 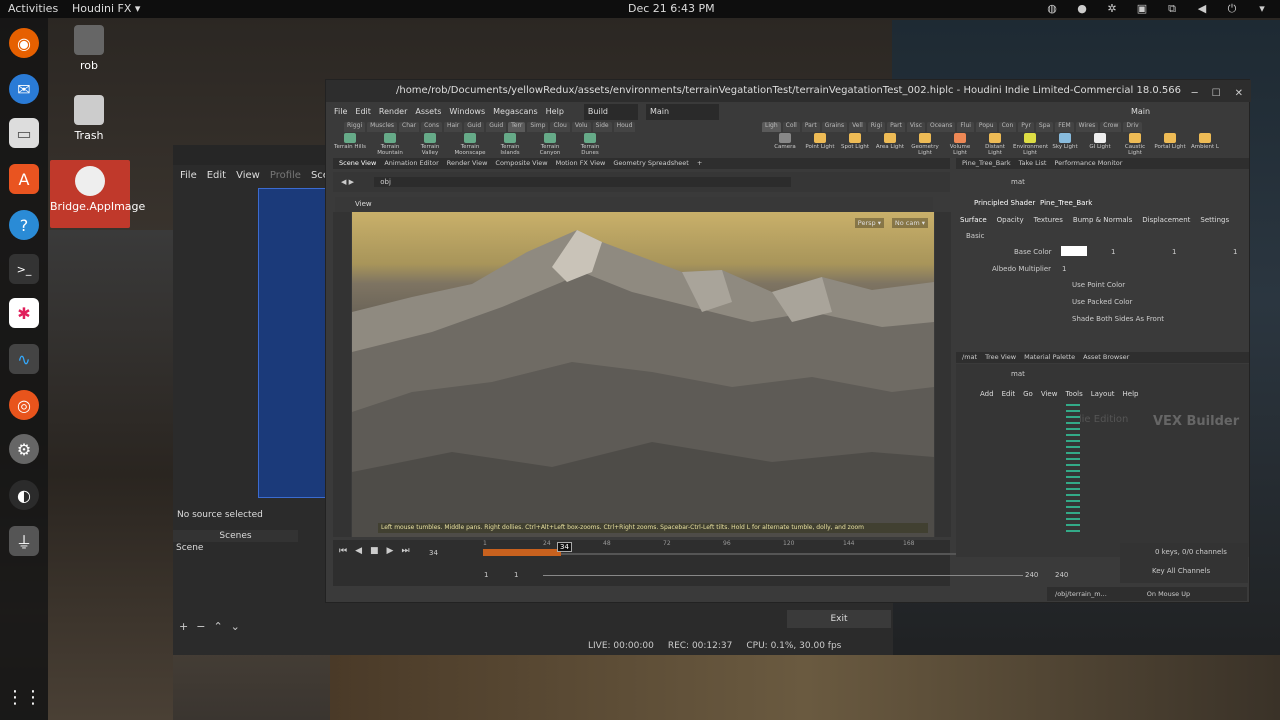 I want to click on obs-icon: ◐, so click(x=24, y=495).